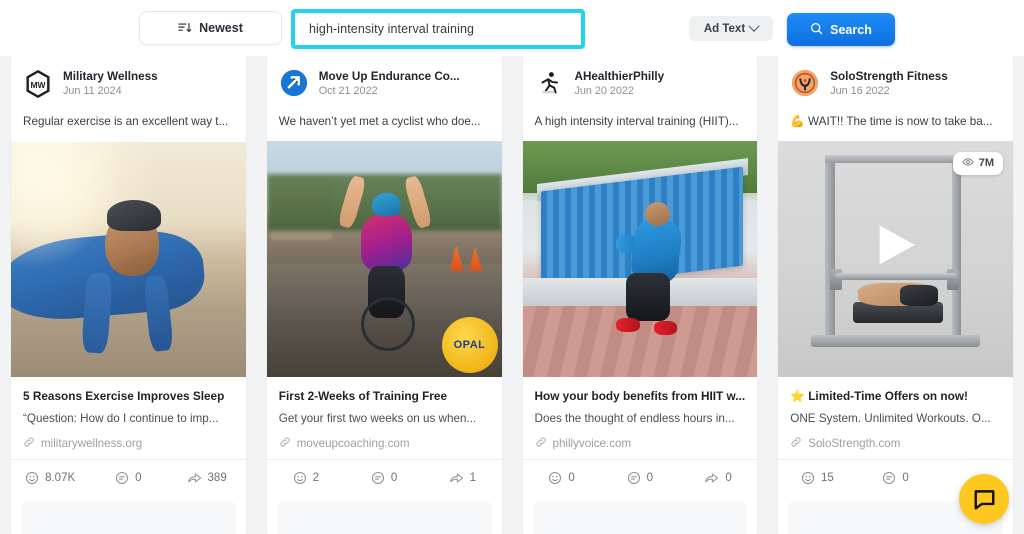 This screenshot has width=1024, height=534. I want to click on avatar: MW, so click(38, 83).